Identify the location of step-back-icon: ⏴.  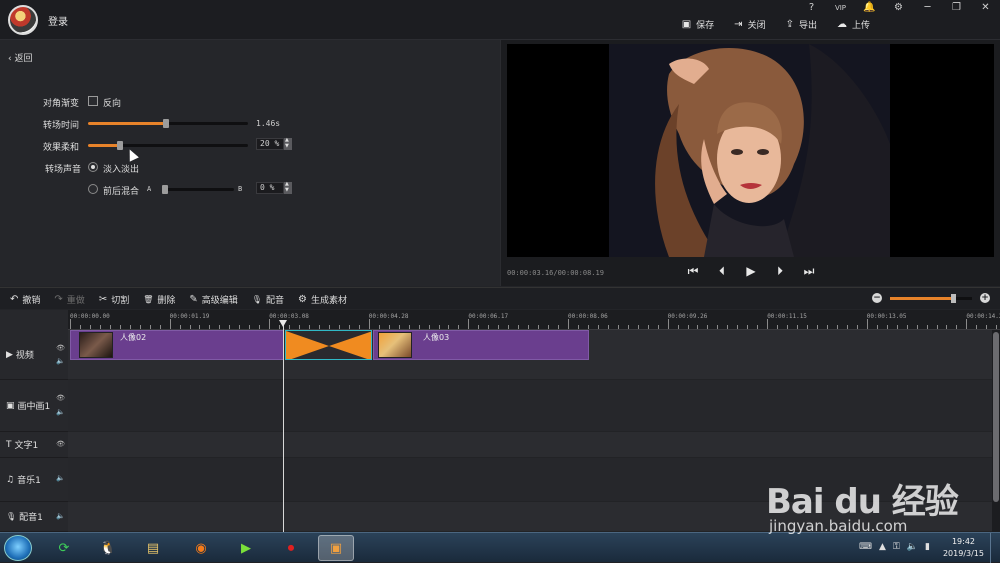
(722, 271).